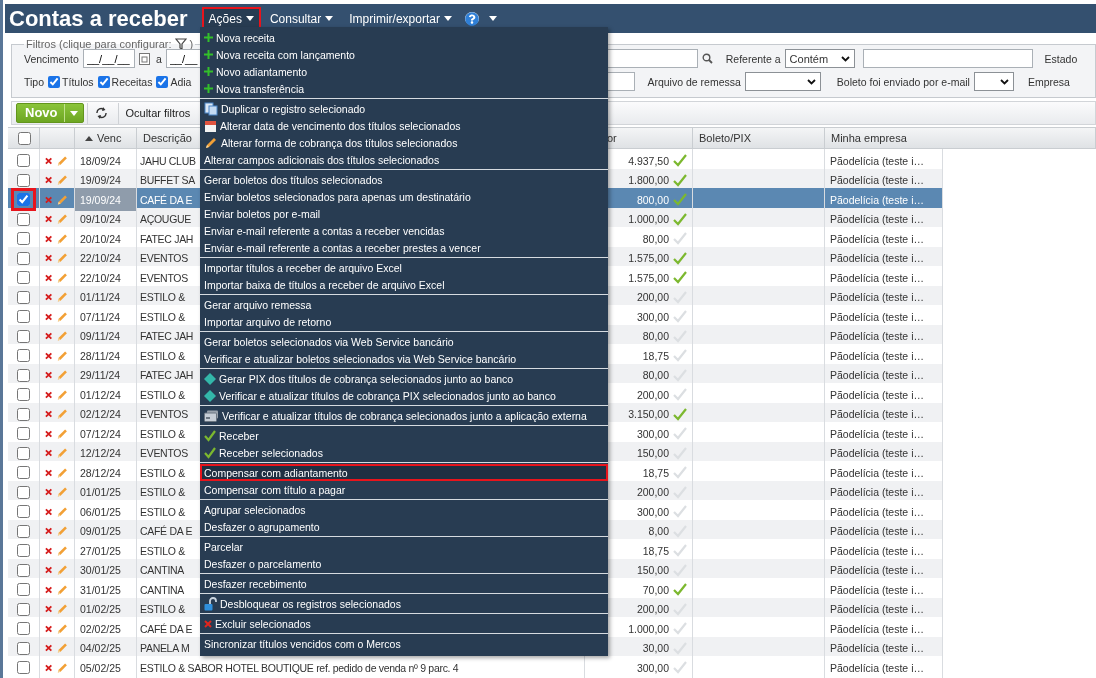 Image resolution: width=1096 pixels, height=678 pixels. I want to click on estado-label: Estado, so click(1061, 58).